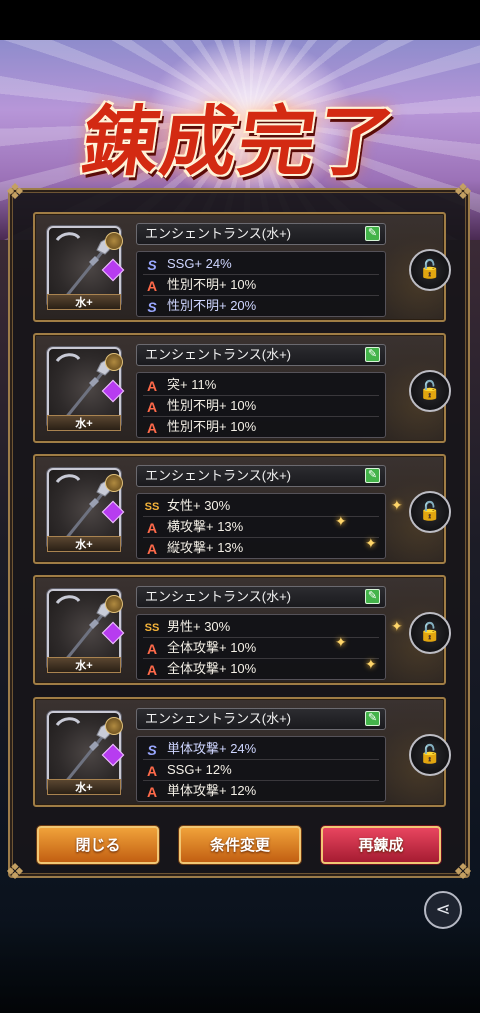  What do you see at coordinates (192, 384) in the screenshot?
I see `stat-text: 突+ 11%` at bounding box center [192, 384].